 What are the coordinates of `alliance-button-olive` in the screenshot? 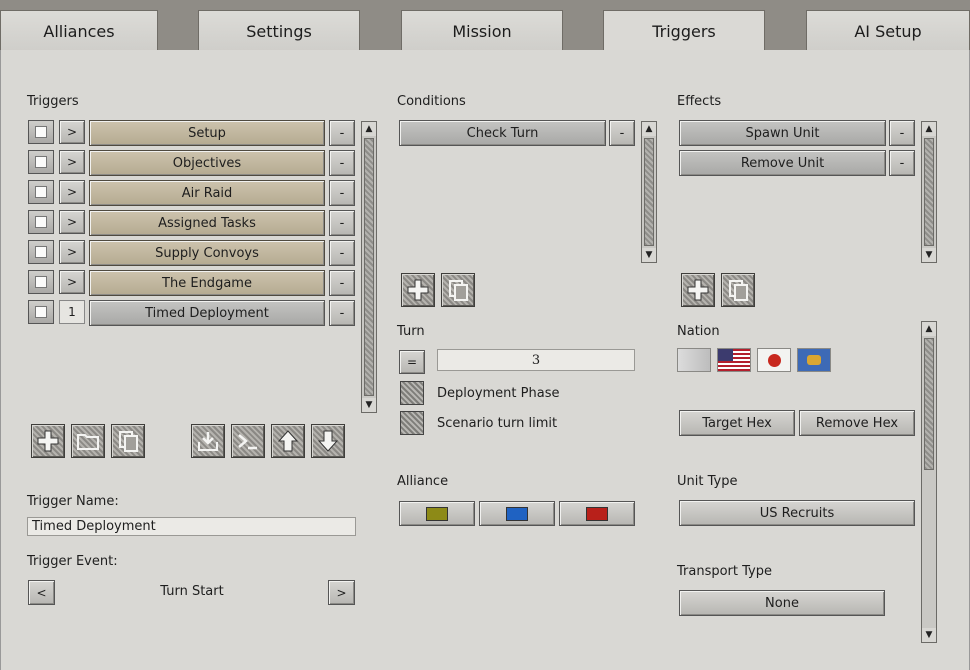 It's located at (437, 513).